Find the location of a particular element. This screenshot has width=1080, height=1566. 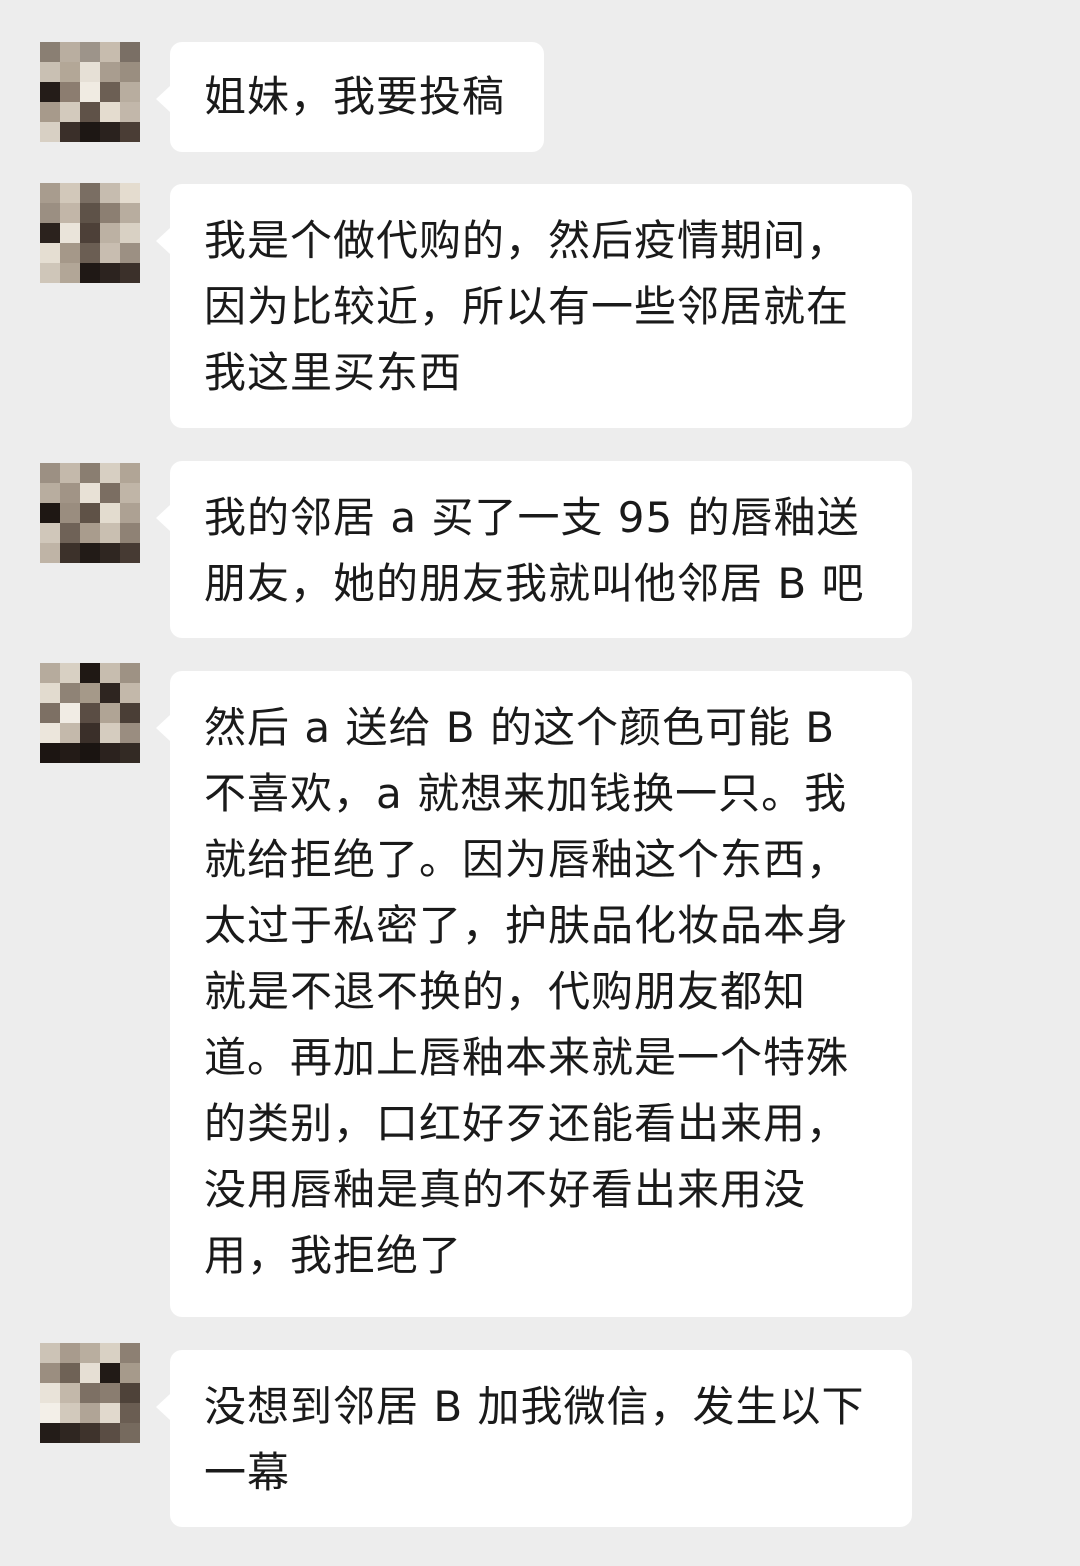

message-bubble: 我是个做代购的，然后疫情期间，因为比较近，所以有一些邻居就在我这里买东西 is located at coordinates (534, 306).